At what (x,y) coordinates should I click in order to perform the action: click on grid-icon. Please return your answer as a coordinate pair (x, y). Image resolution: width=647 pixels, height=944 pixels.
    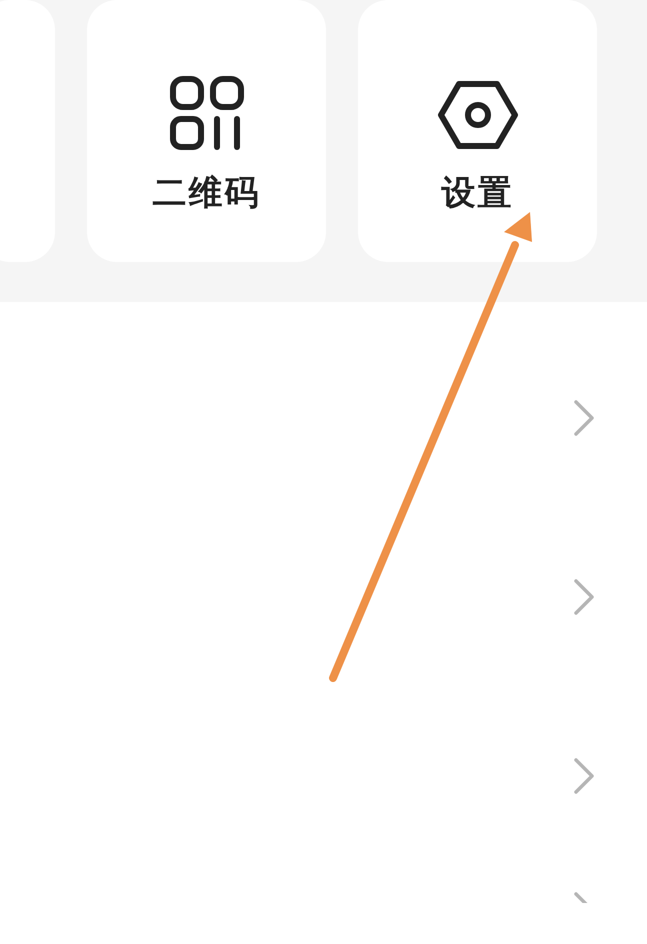
    Looking at the image, I should click on (207, 113).